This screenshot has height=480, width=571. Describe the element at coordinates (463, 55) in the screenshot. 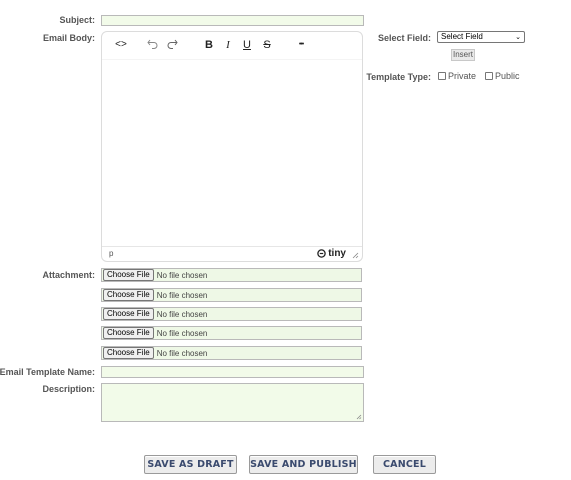

I see `insert-button: Insert` at that location.